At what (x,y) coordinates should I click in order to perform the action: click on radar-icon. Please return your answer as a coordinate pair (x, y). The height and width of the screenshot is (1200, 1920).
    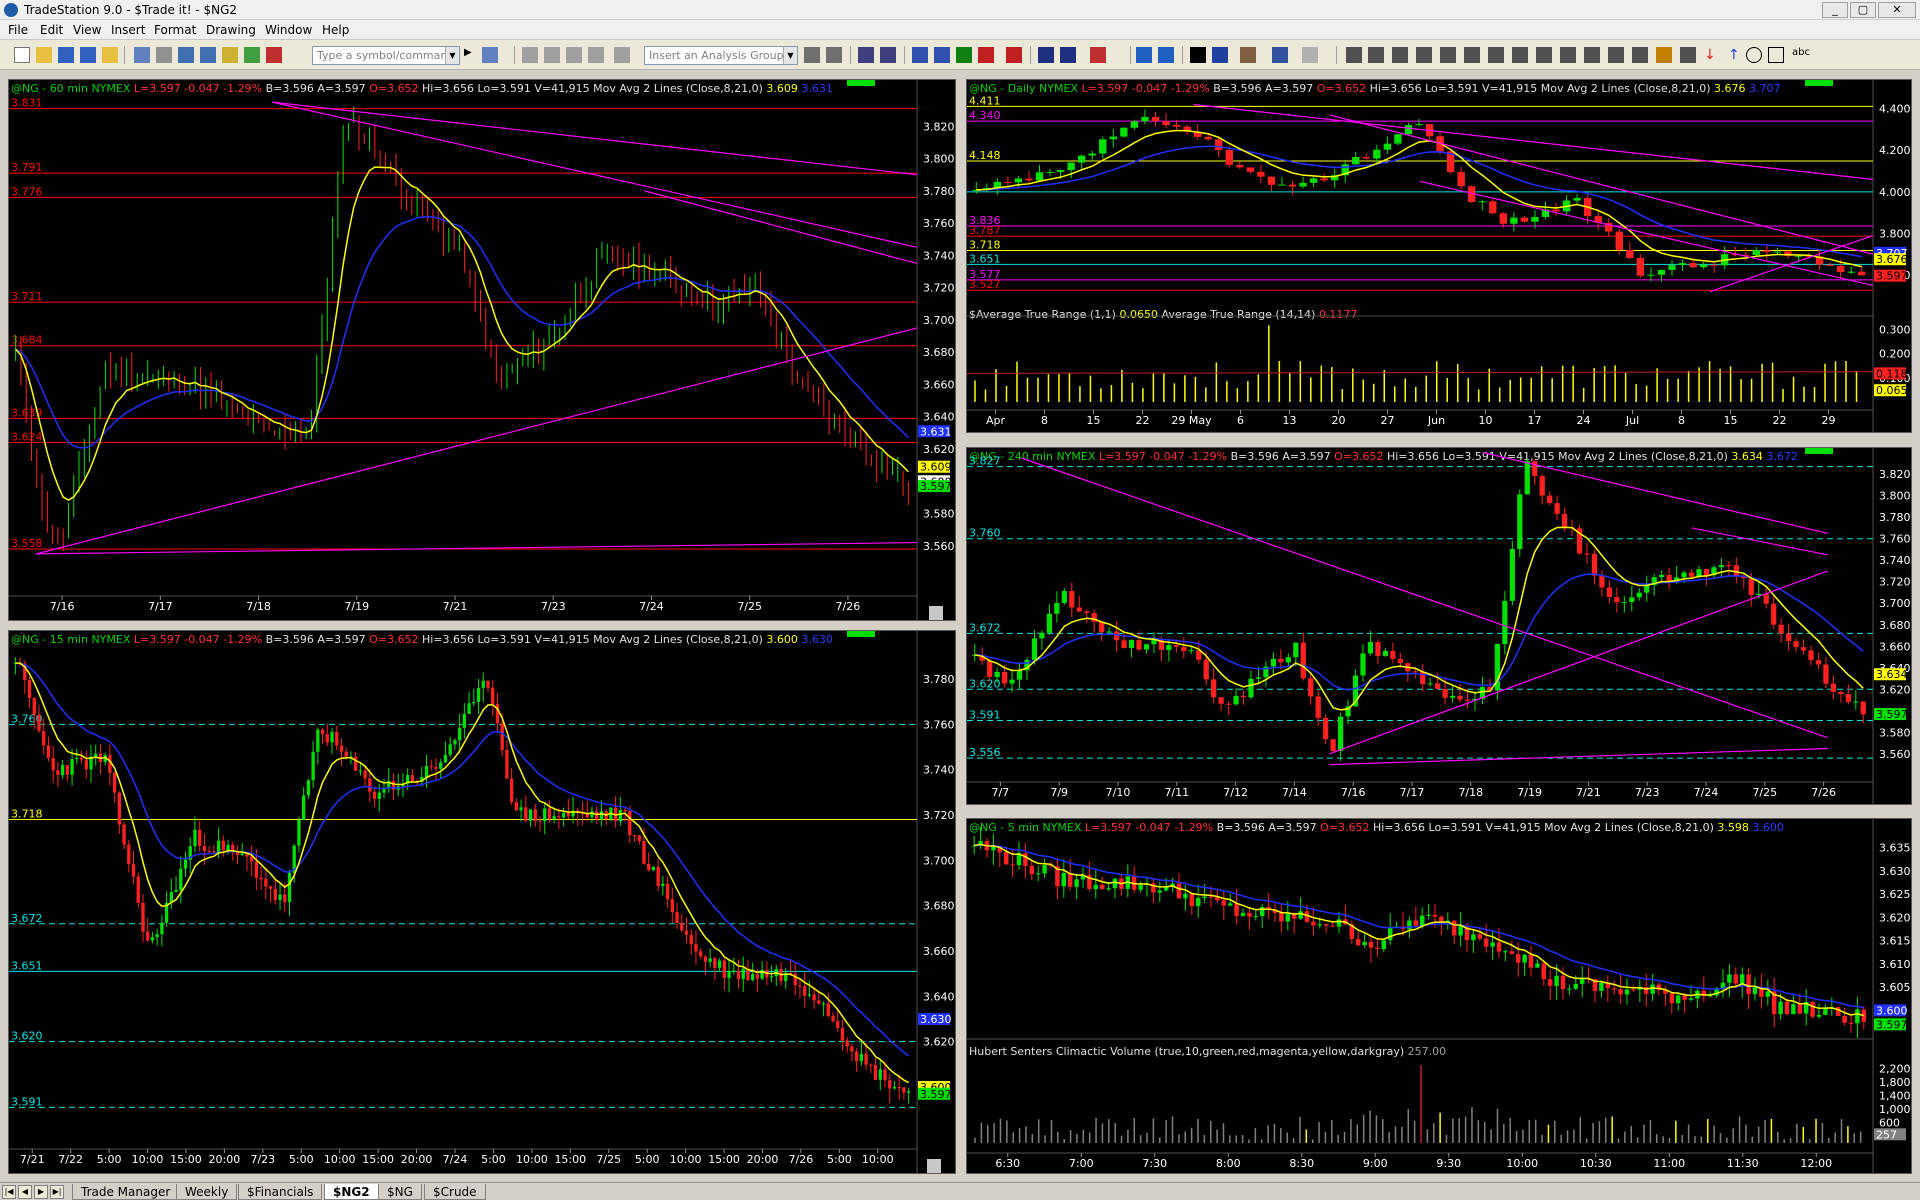
    Looking at the image, I should click on (552, 55).